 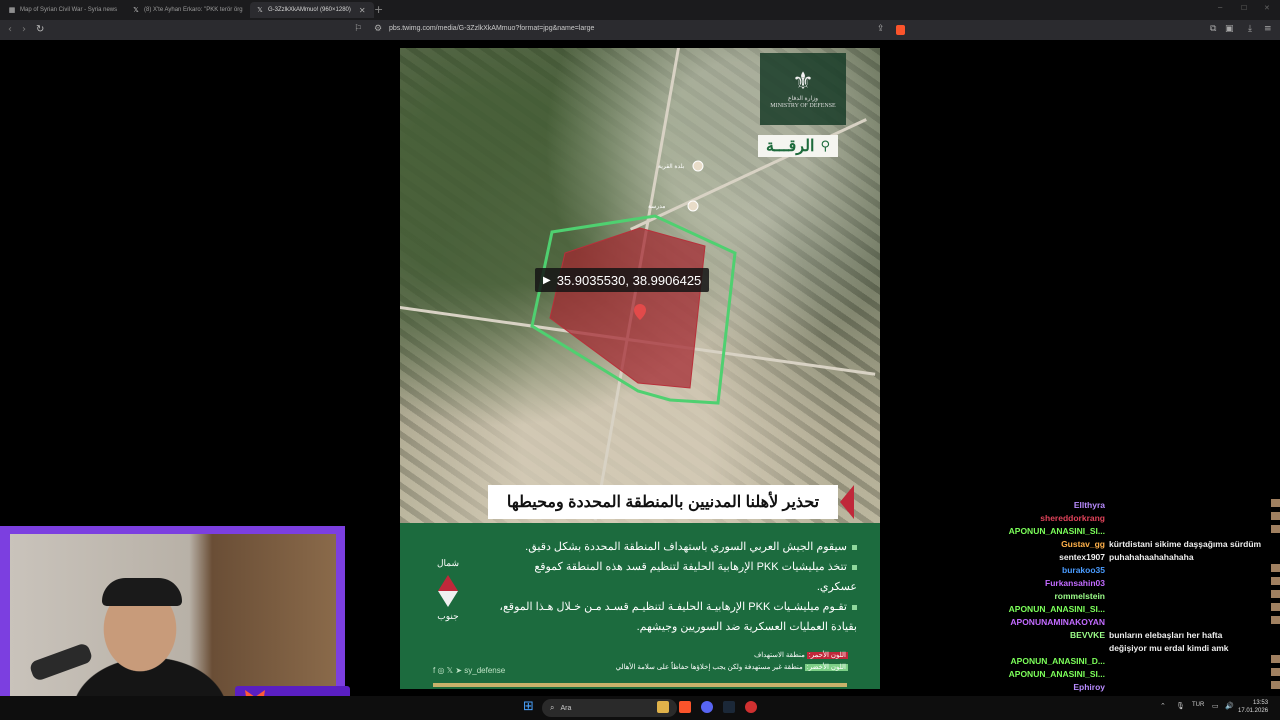 I want to click on tab-image: 𝕏 G-3ZzlkXkAMmuo! (960×1280) ✕, so click(x=312, y=10).